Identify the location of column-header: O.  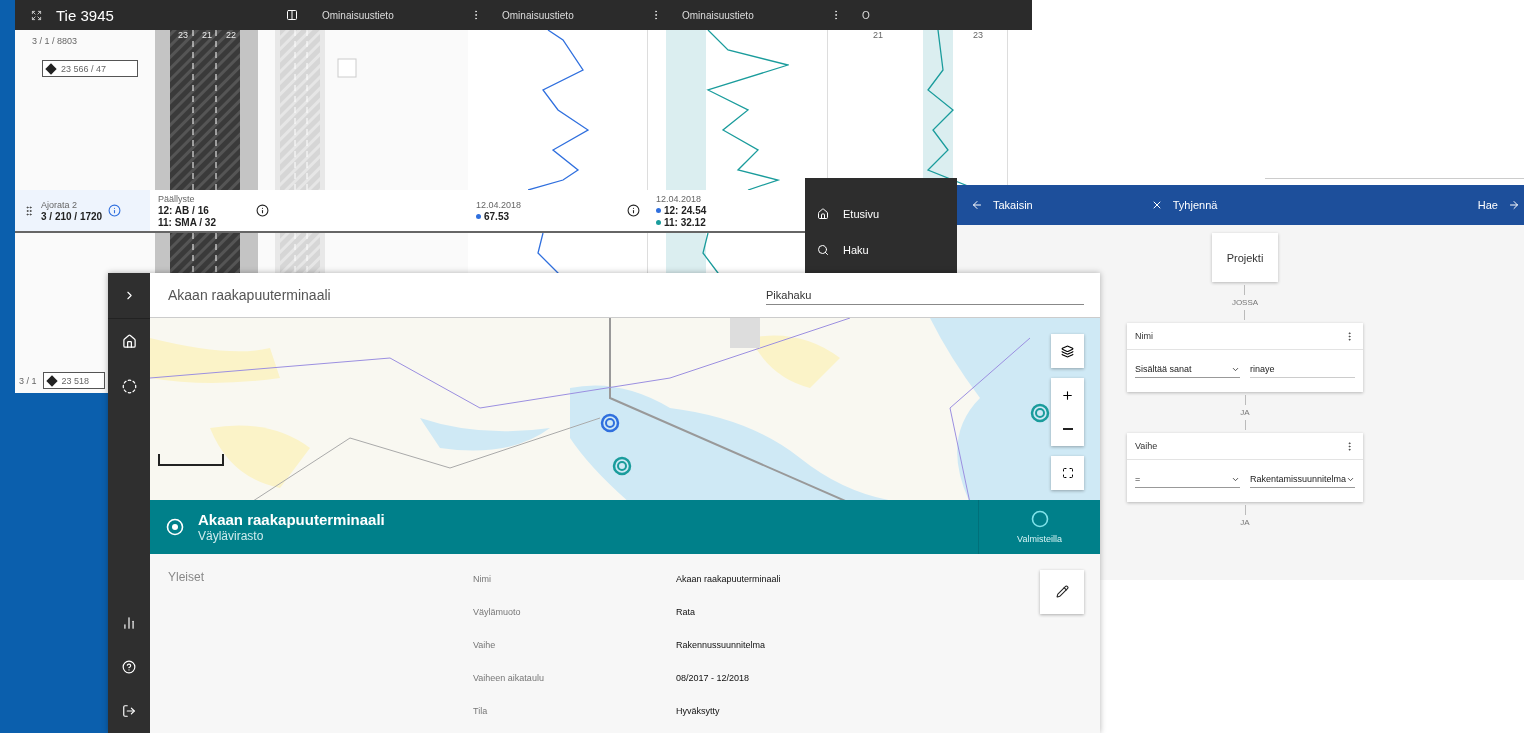
(866, 15).